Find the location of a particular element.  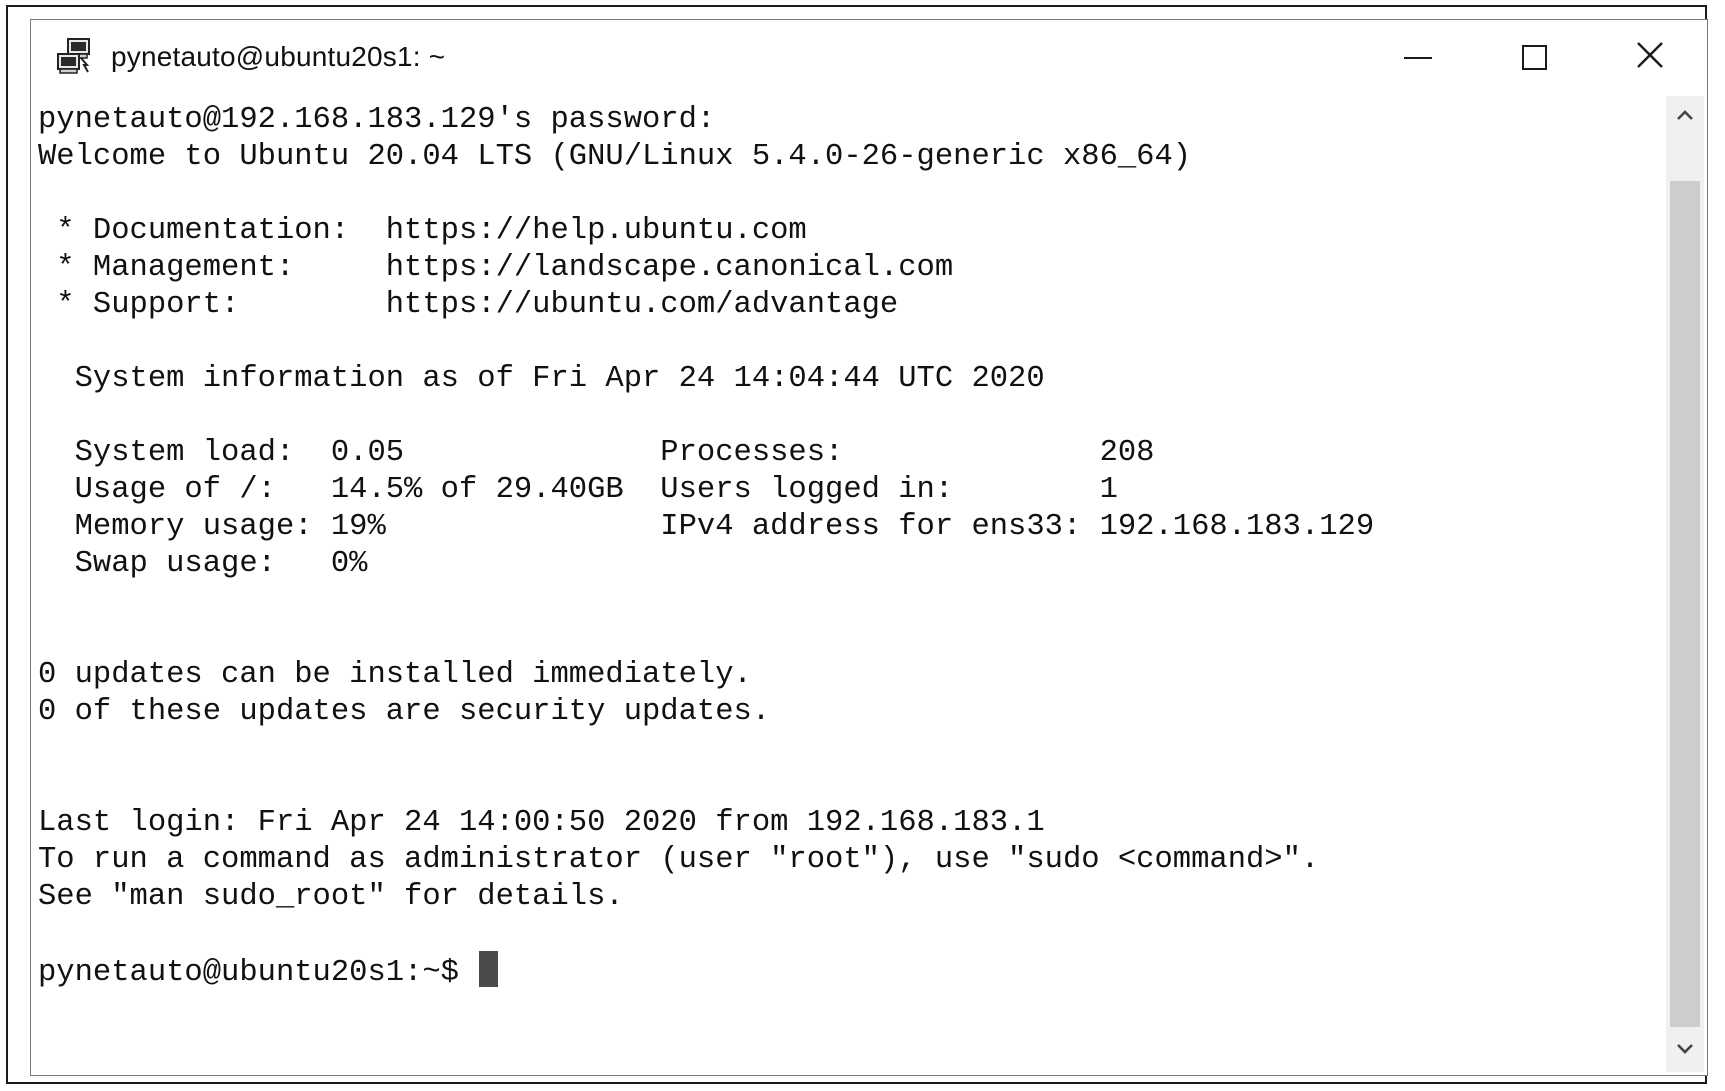

terminal-line: System load: 0.05 Processes: 208 is located at coordinates (596, 453).